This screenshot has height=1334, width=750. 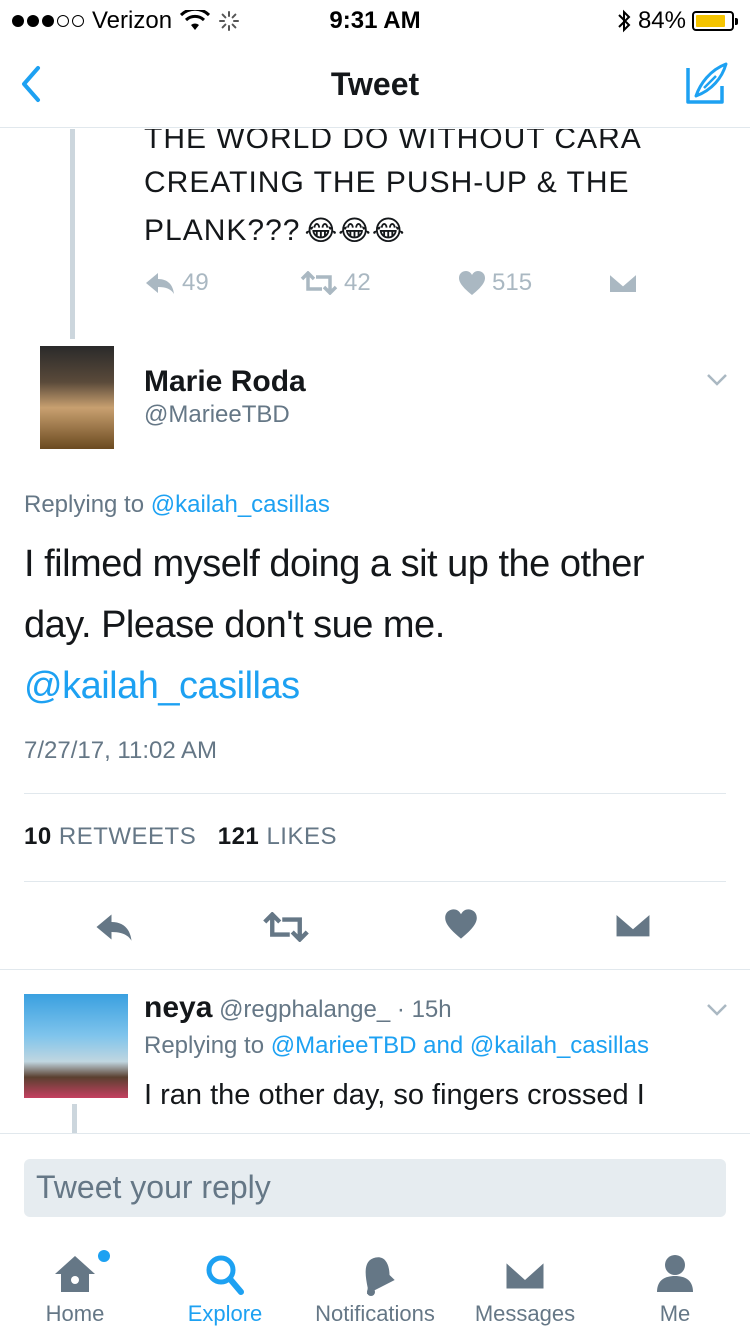 I want to click on battery-icon, so click(x=715, y=21).